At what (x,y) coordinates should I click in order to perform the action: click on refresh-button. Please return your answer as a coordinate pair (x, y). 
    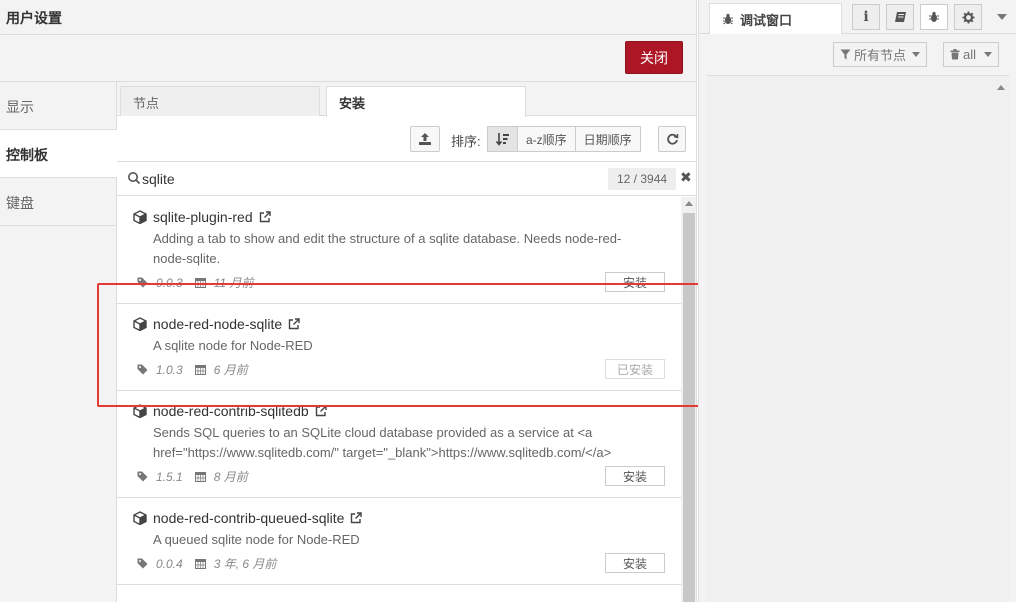
    Looking at the image, I should click on (672, 139).